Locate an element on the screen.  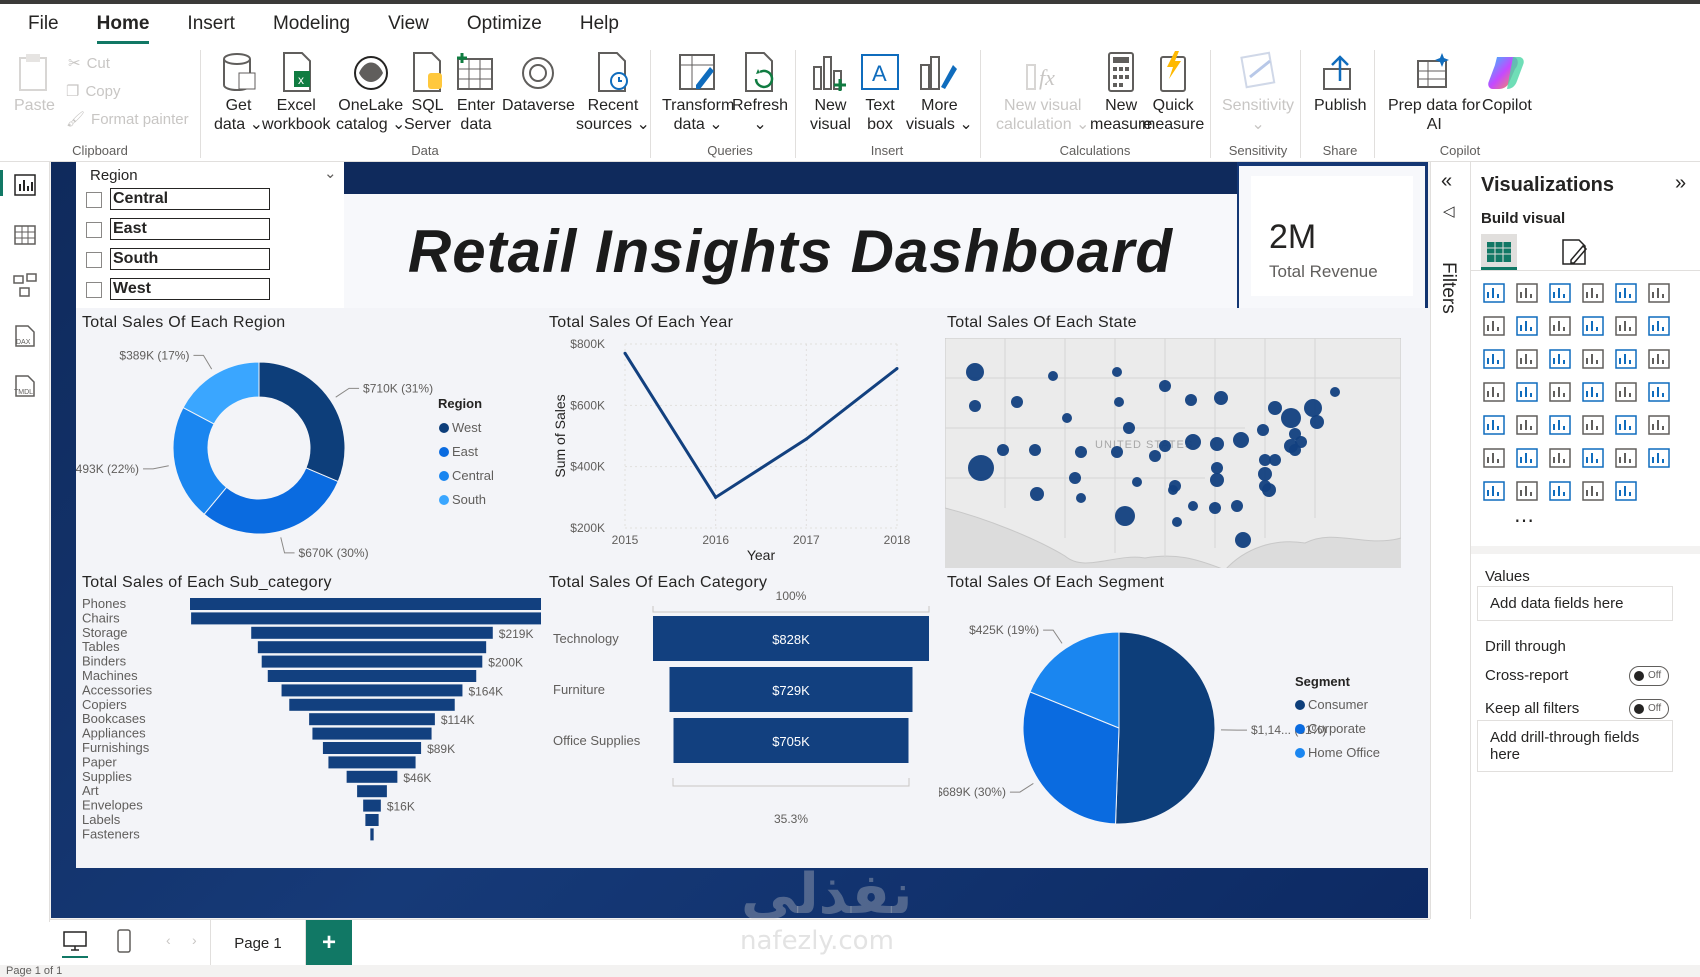
next-page-icon: › is located at coordinates (194, 940).